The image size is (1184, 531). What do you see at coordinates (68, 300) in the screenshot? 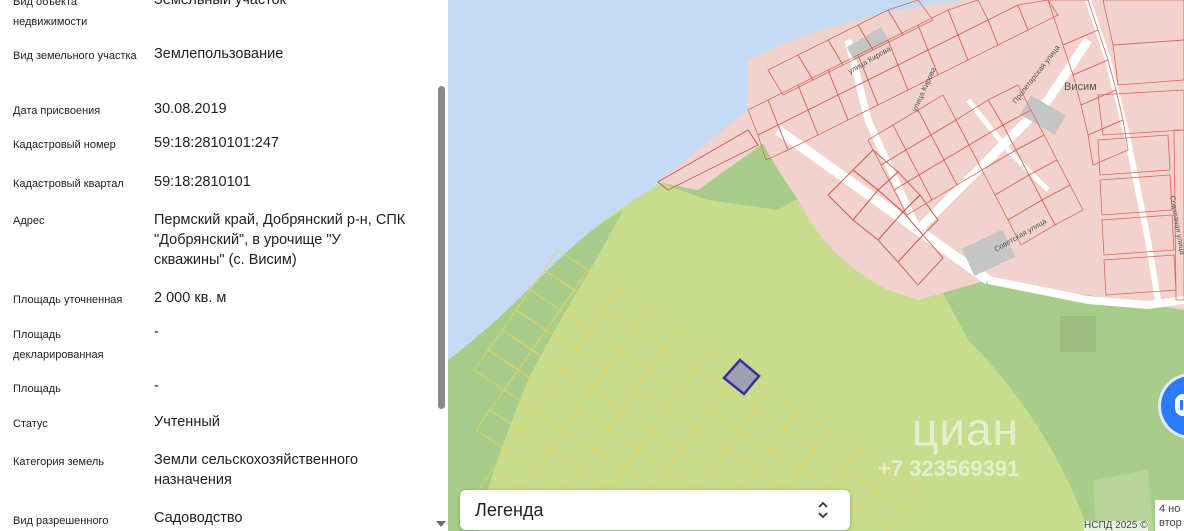
I see `info-label: Площадь уточненная` at bounding box center [68, 300].